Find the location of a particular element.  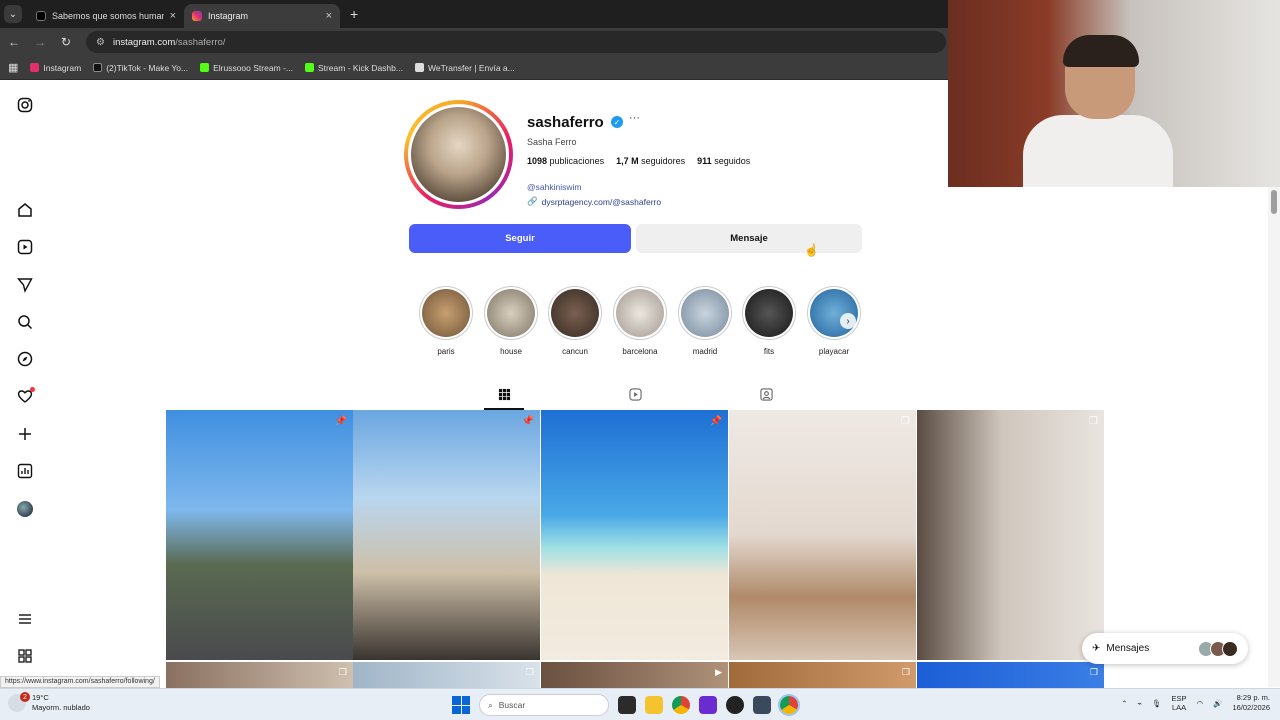

kick-icon is located at coordinates (205, 67).